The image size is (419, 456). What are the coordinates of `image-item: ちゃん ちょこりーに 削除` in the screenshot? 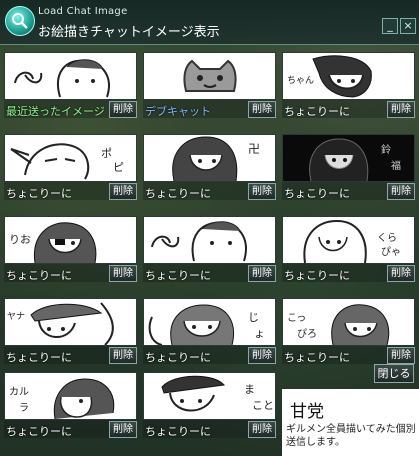 It's located at (348, 85).